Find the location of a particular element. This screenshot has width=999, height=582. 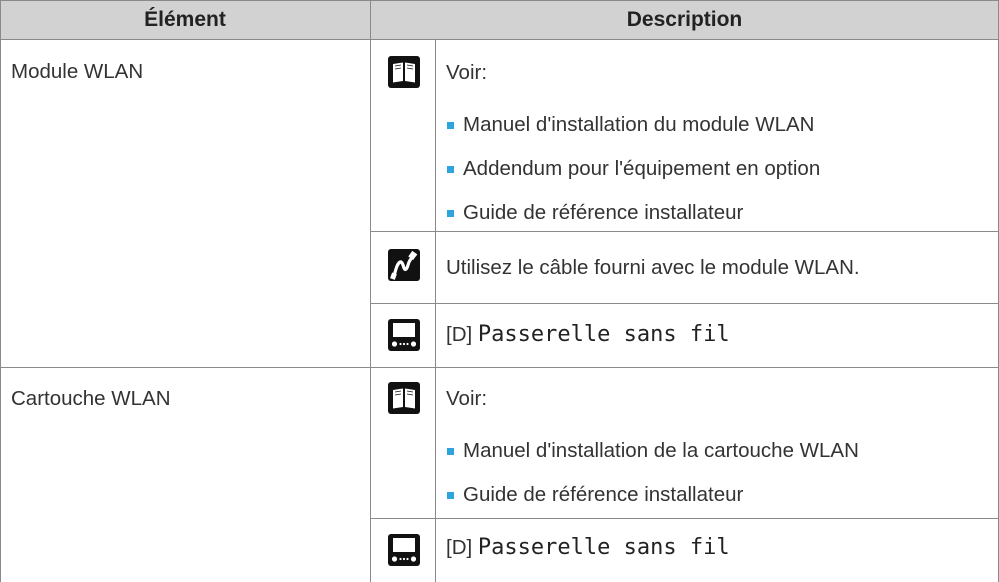

row-element-label: Cartouche WLAN is located at coordinates (91, 398).